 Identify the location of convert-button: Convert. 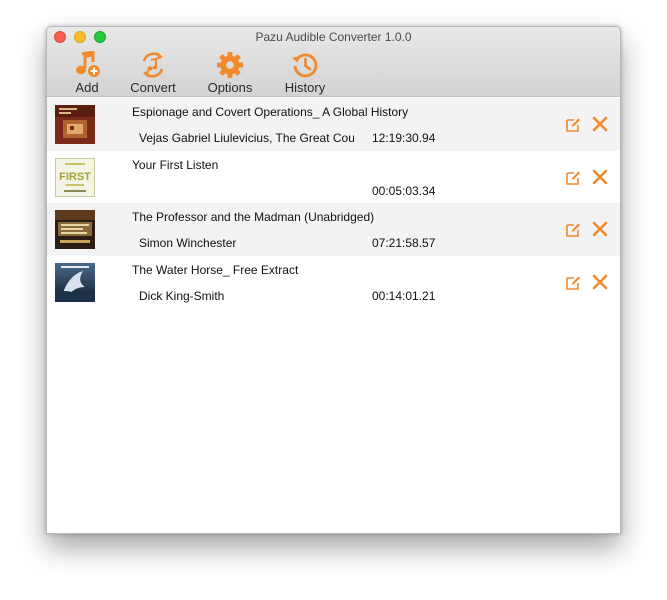
(153, 73).